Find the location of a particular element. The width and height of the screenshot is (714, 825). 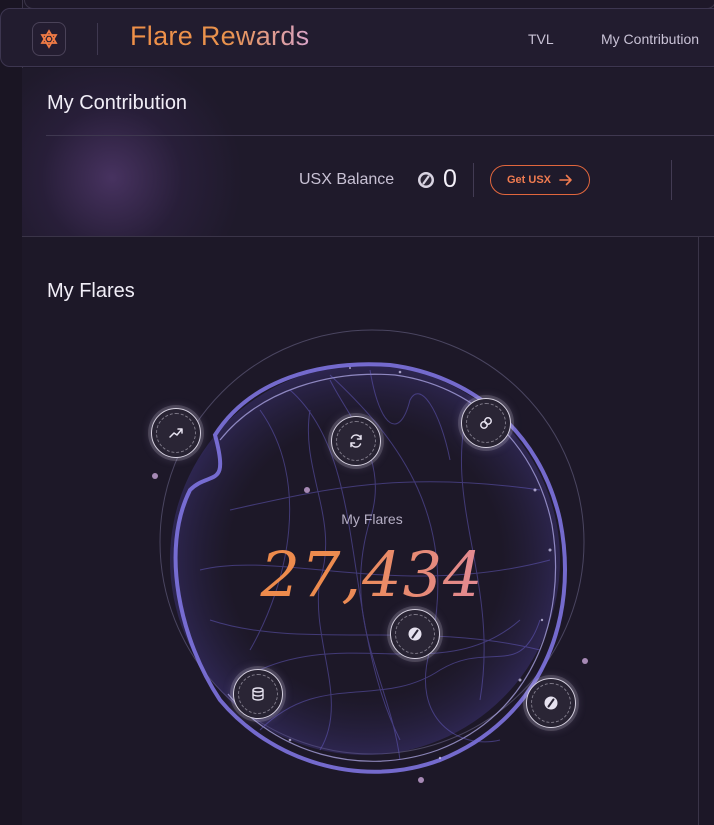

link-icon is located at coordinates (486, 423).